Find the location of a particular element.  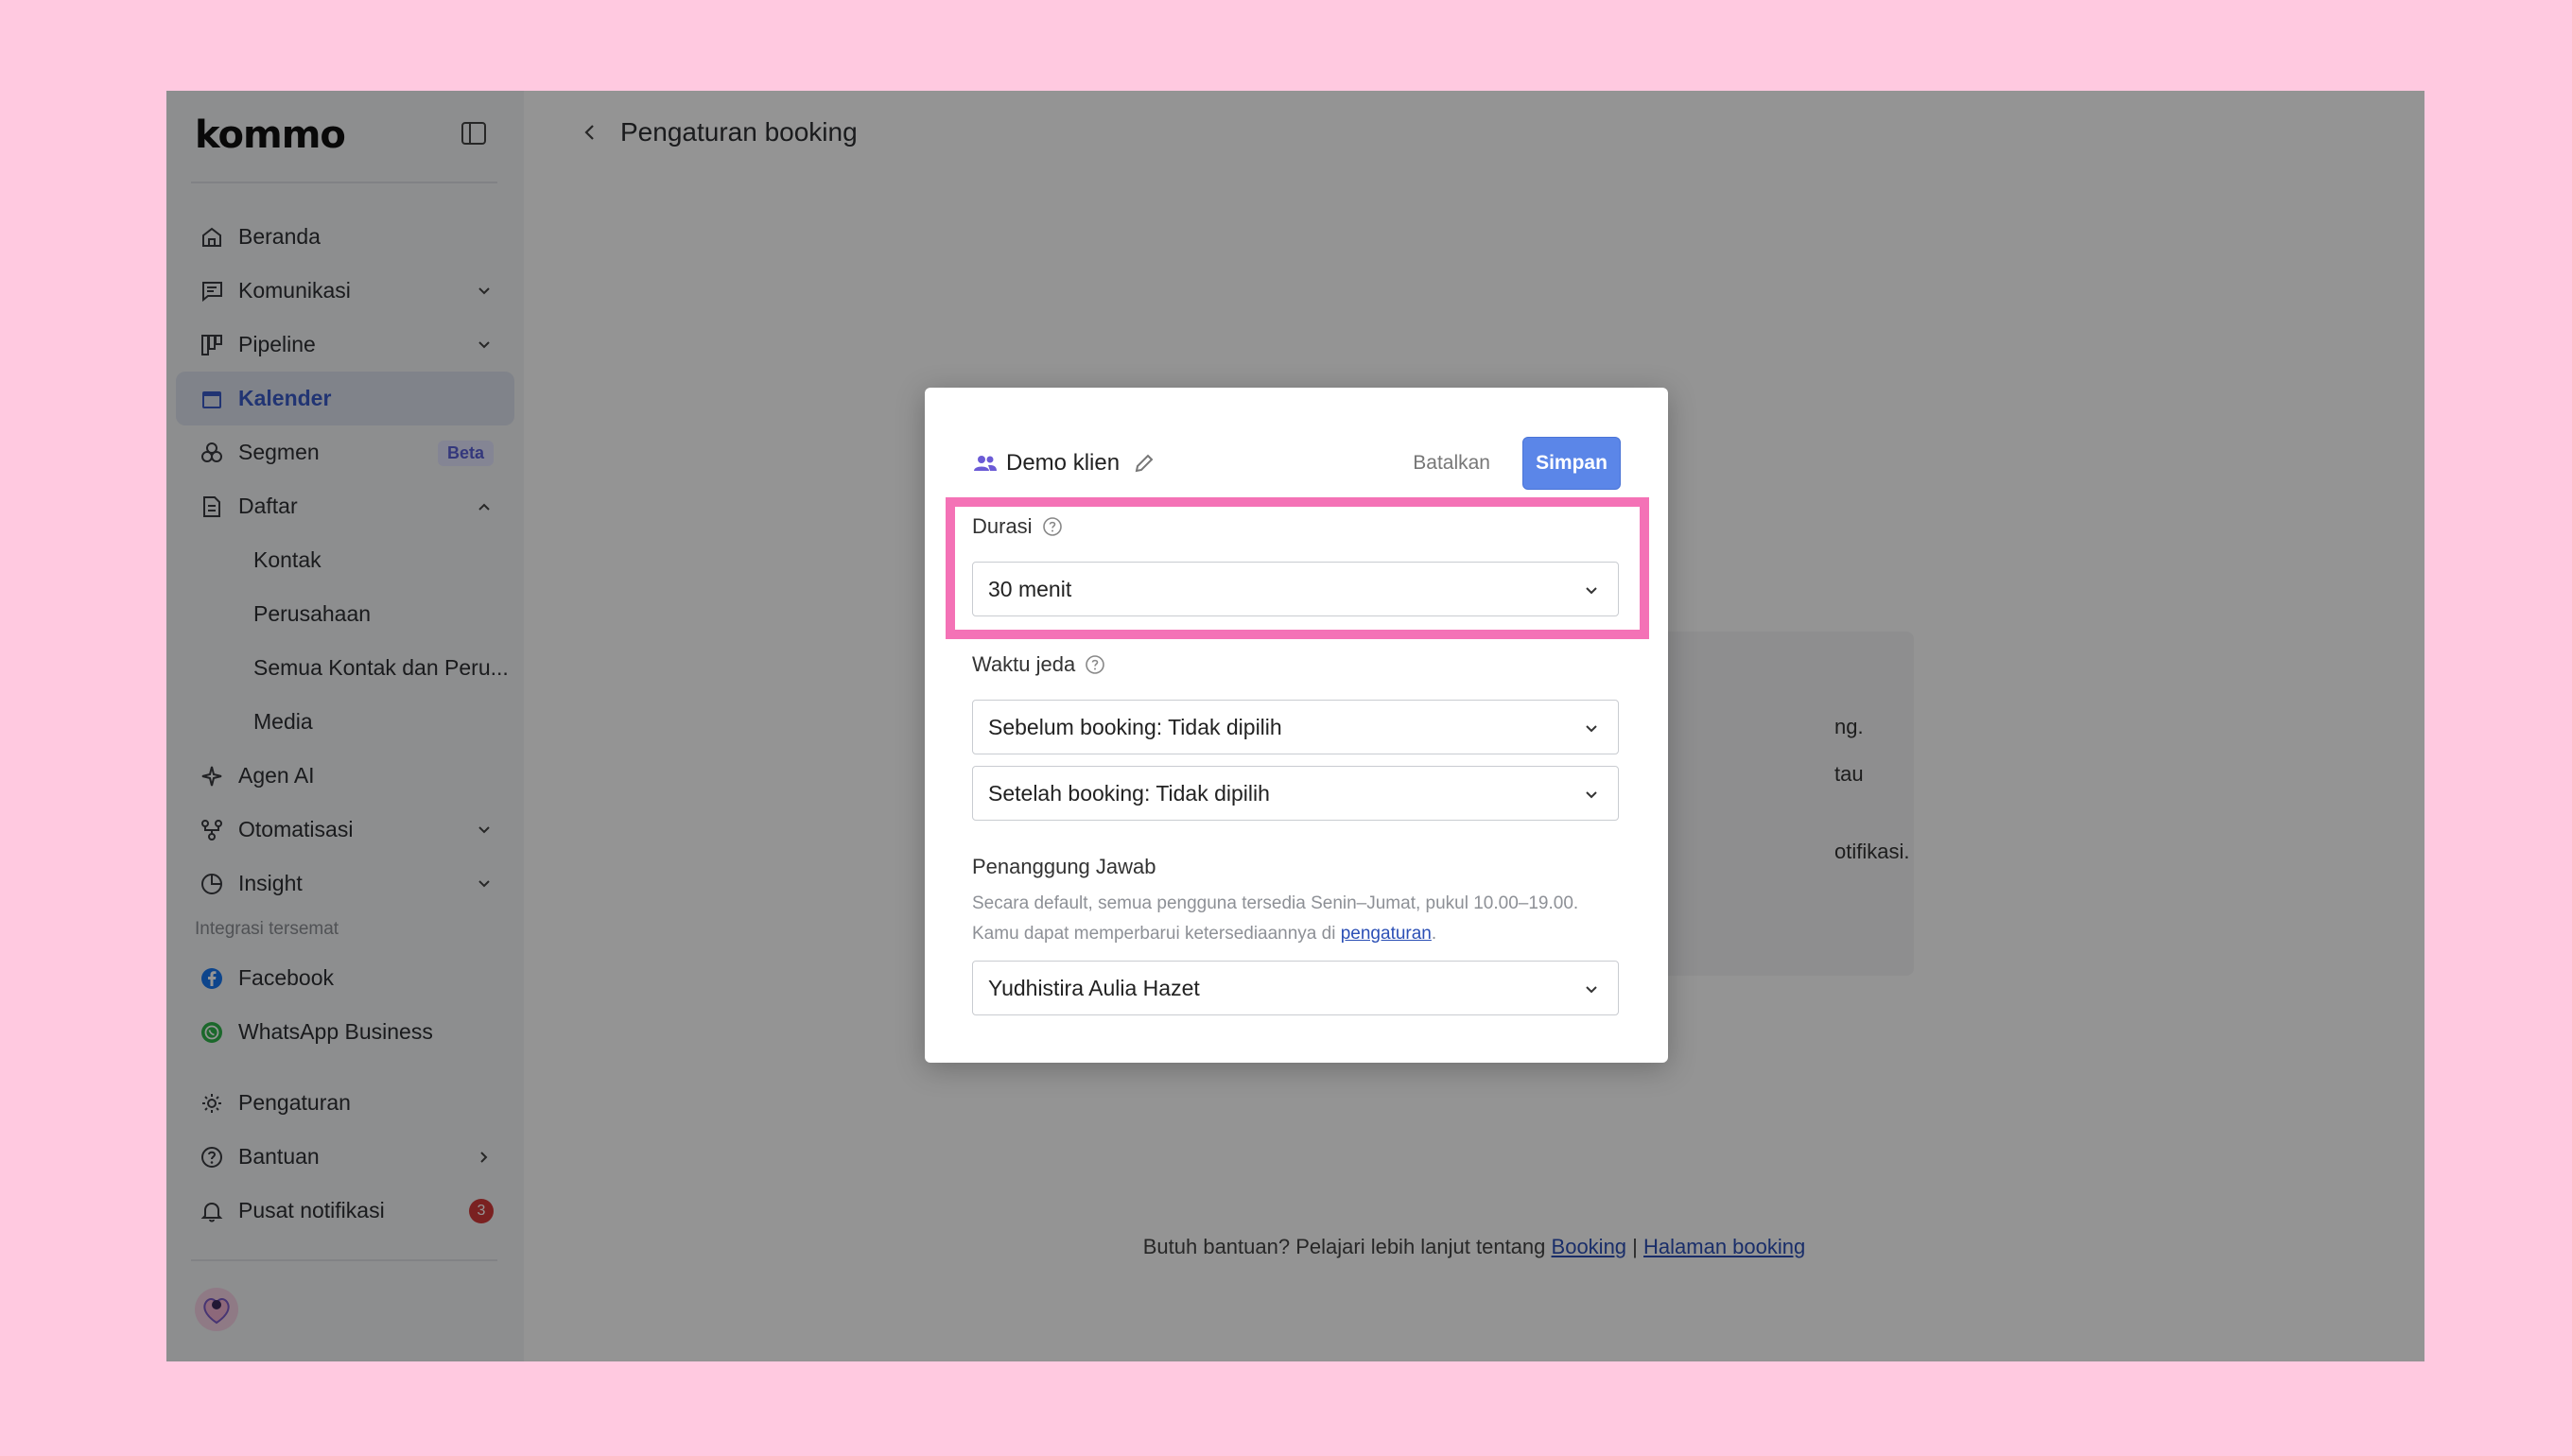

cancel-button: Batalkan is located at coordinates (1451, 463).